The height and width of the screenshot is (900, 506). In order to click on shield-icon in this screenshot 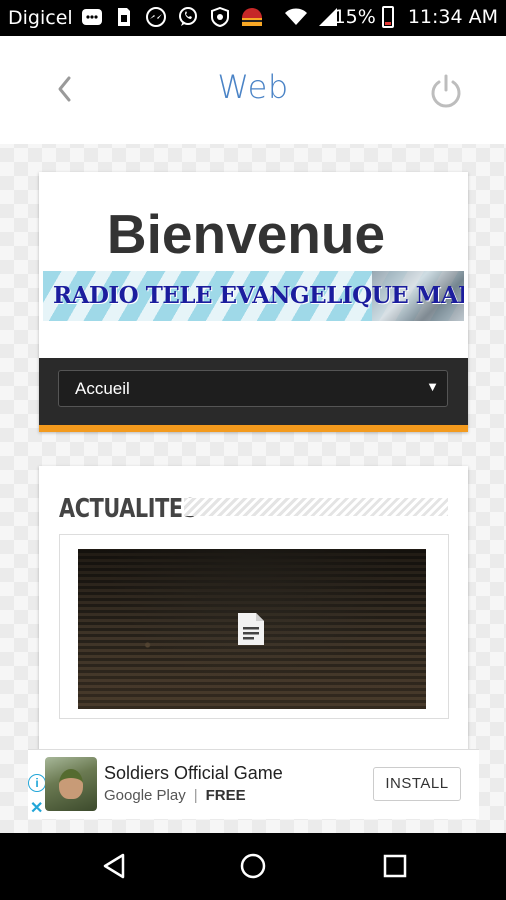, I will do `click(220, 17)`.